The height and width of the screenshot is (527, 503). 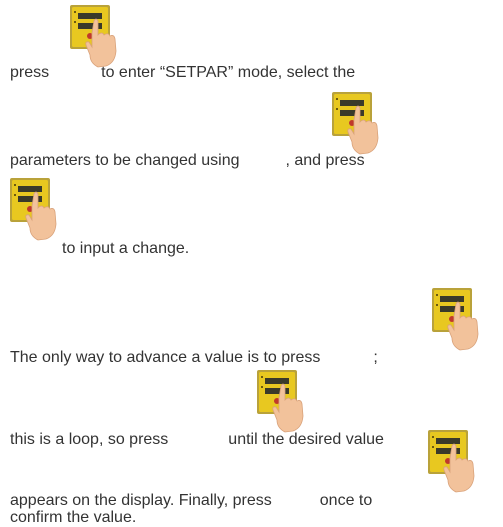 I want to click on instruction-line-1: press to enter “SETPAR” mode, select the, so click(x=182, y=72).